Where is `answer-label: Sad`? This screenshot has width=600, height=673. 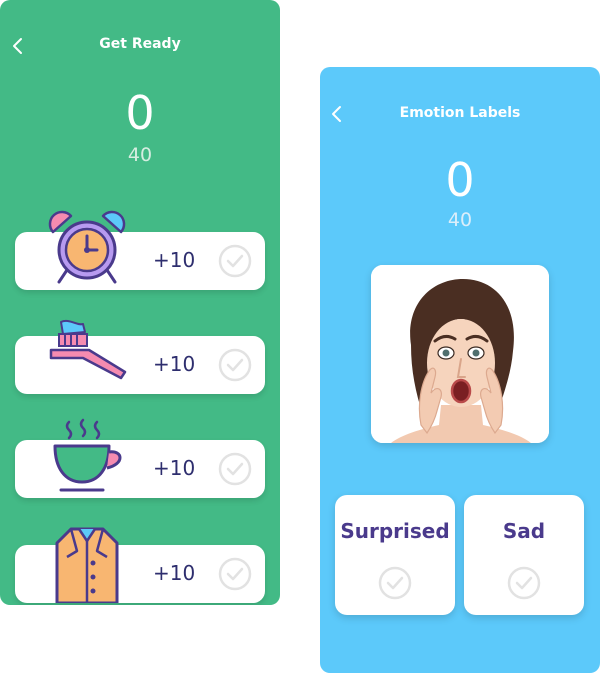 answer-label: Sad is located at coordinates (524, 531).